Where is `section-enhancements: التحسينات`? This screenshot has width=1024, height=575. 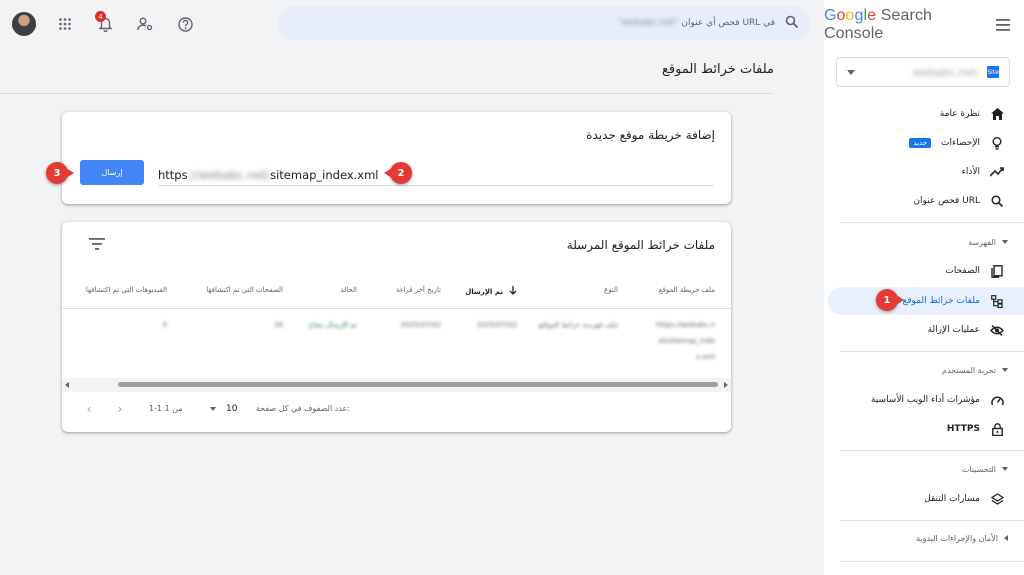
section-enhancements: التحسينات is located at coordinates (924, 469).